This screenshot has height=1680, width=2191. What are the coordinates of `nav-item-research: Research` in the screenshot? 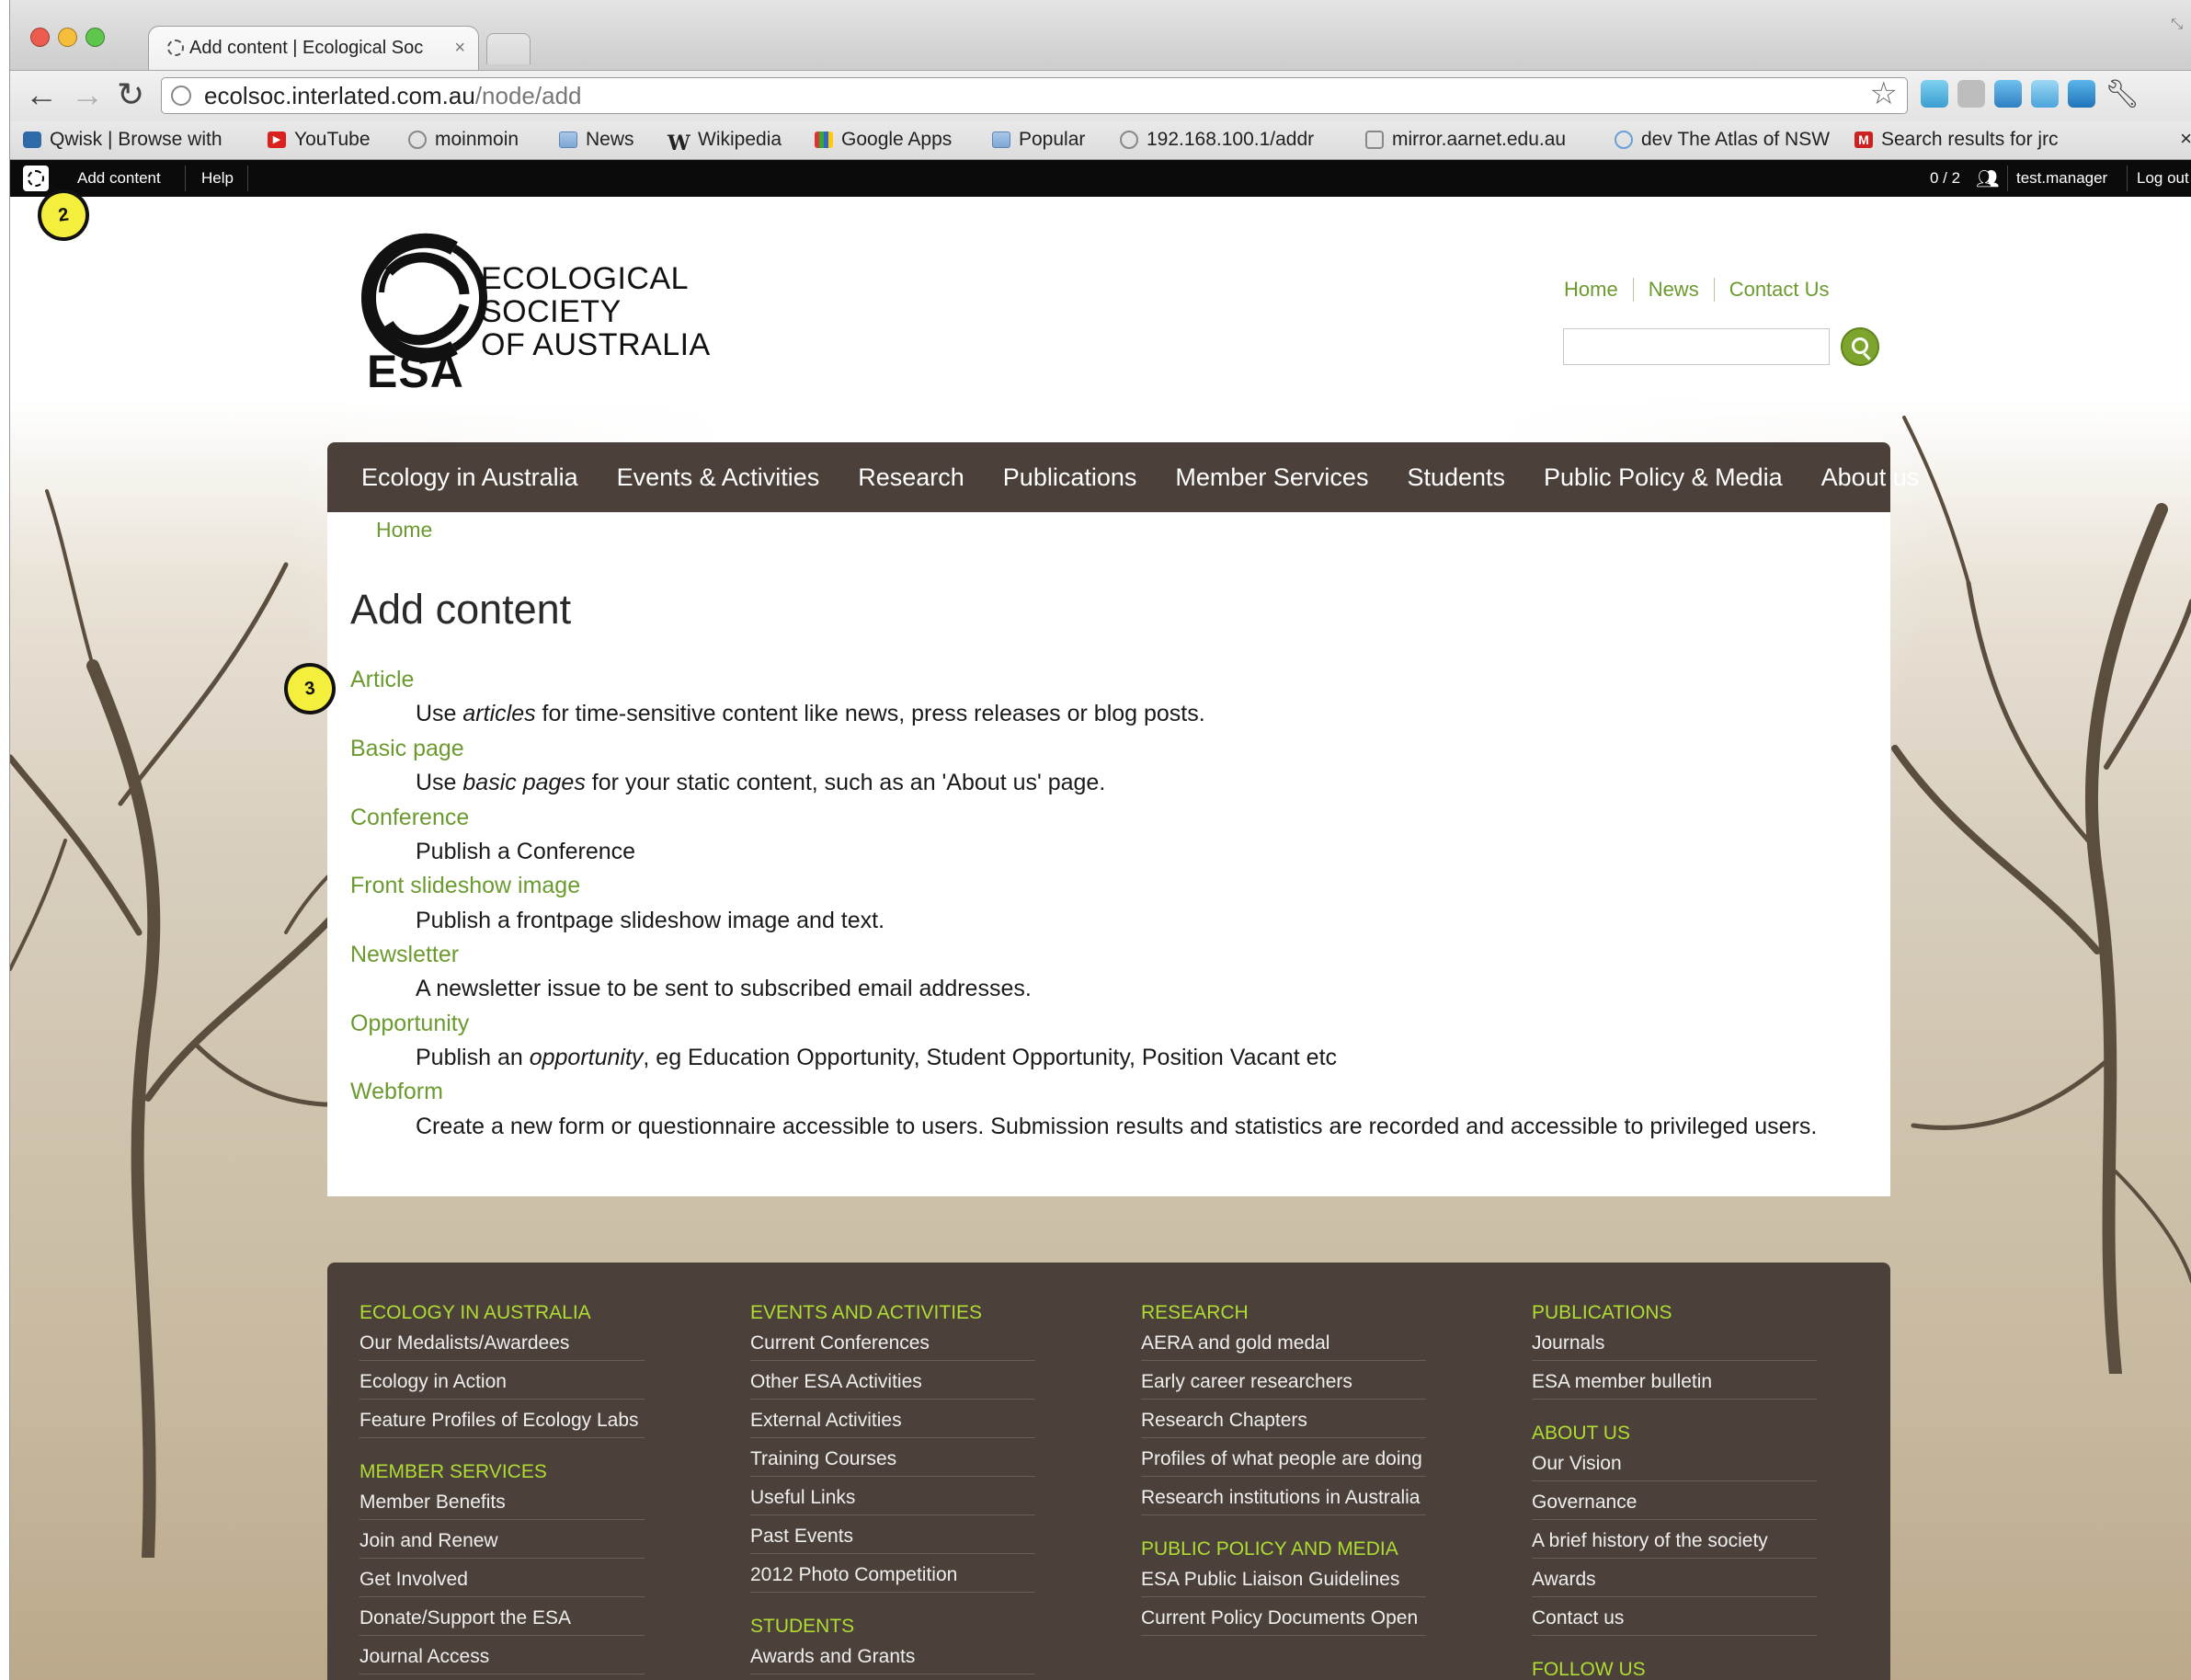 It's located at (911, 477).